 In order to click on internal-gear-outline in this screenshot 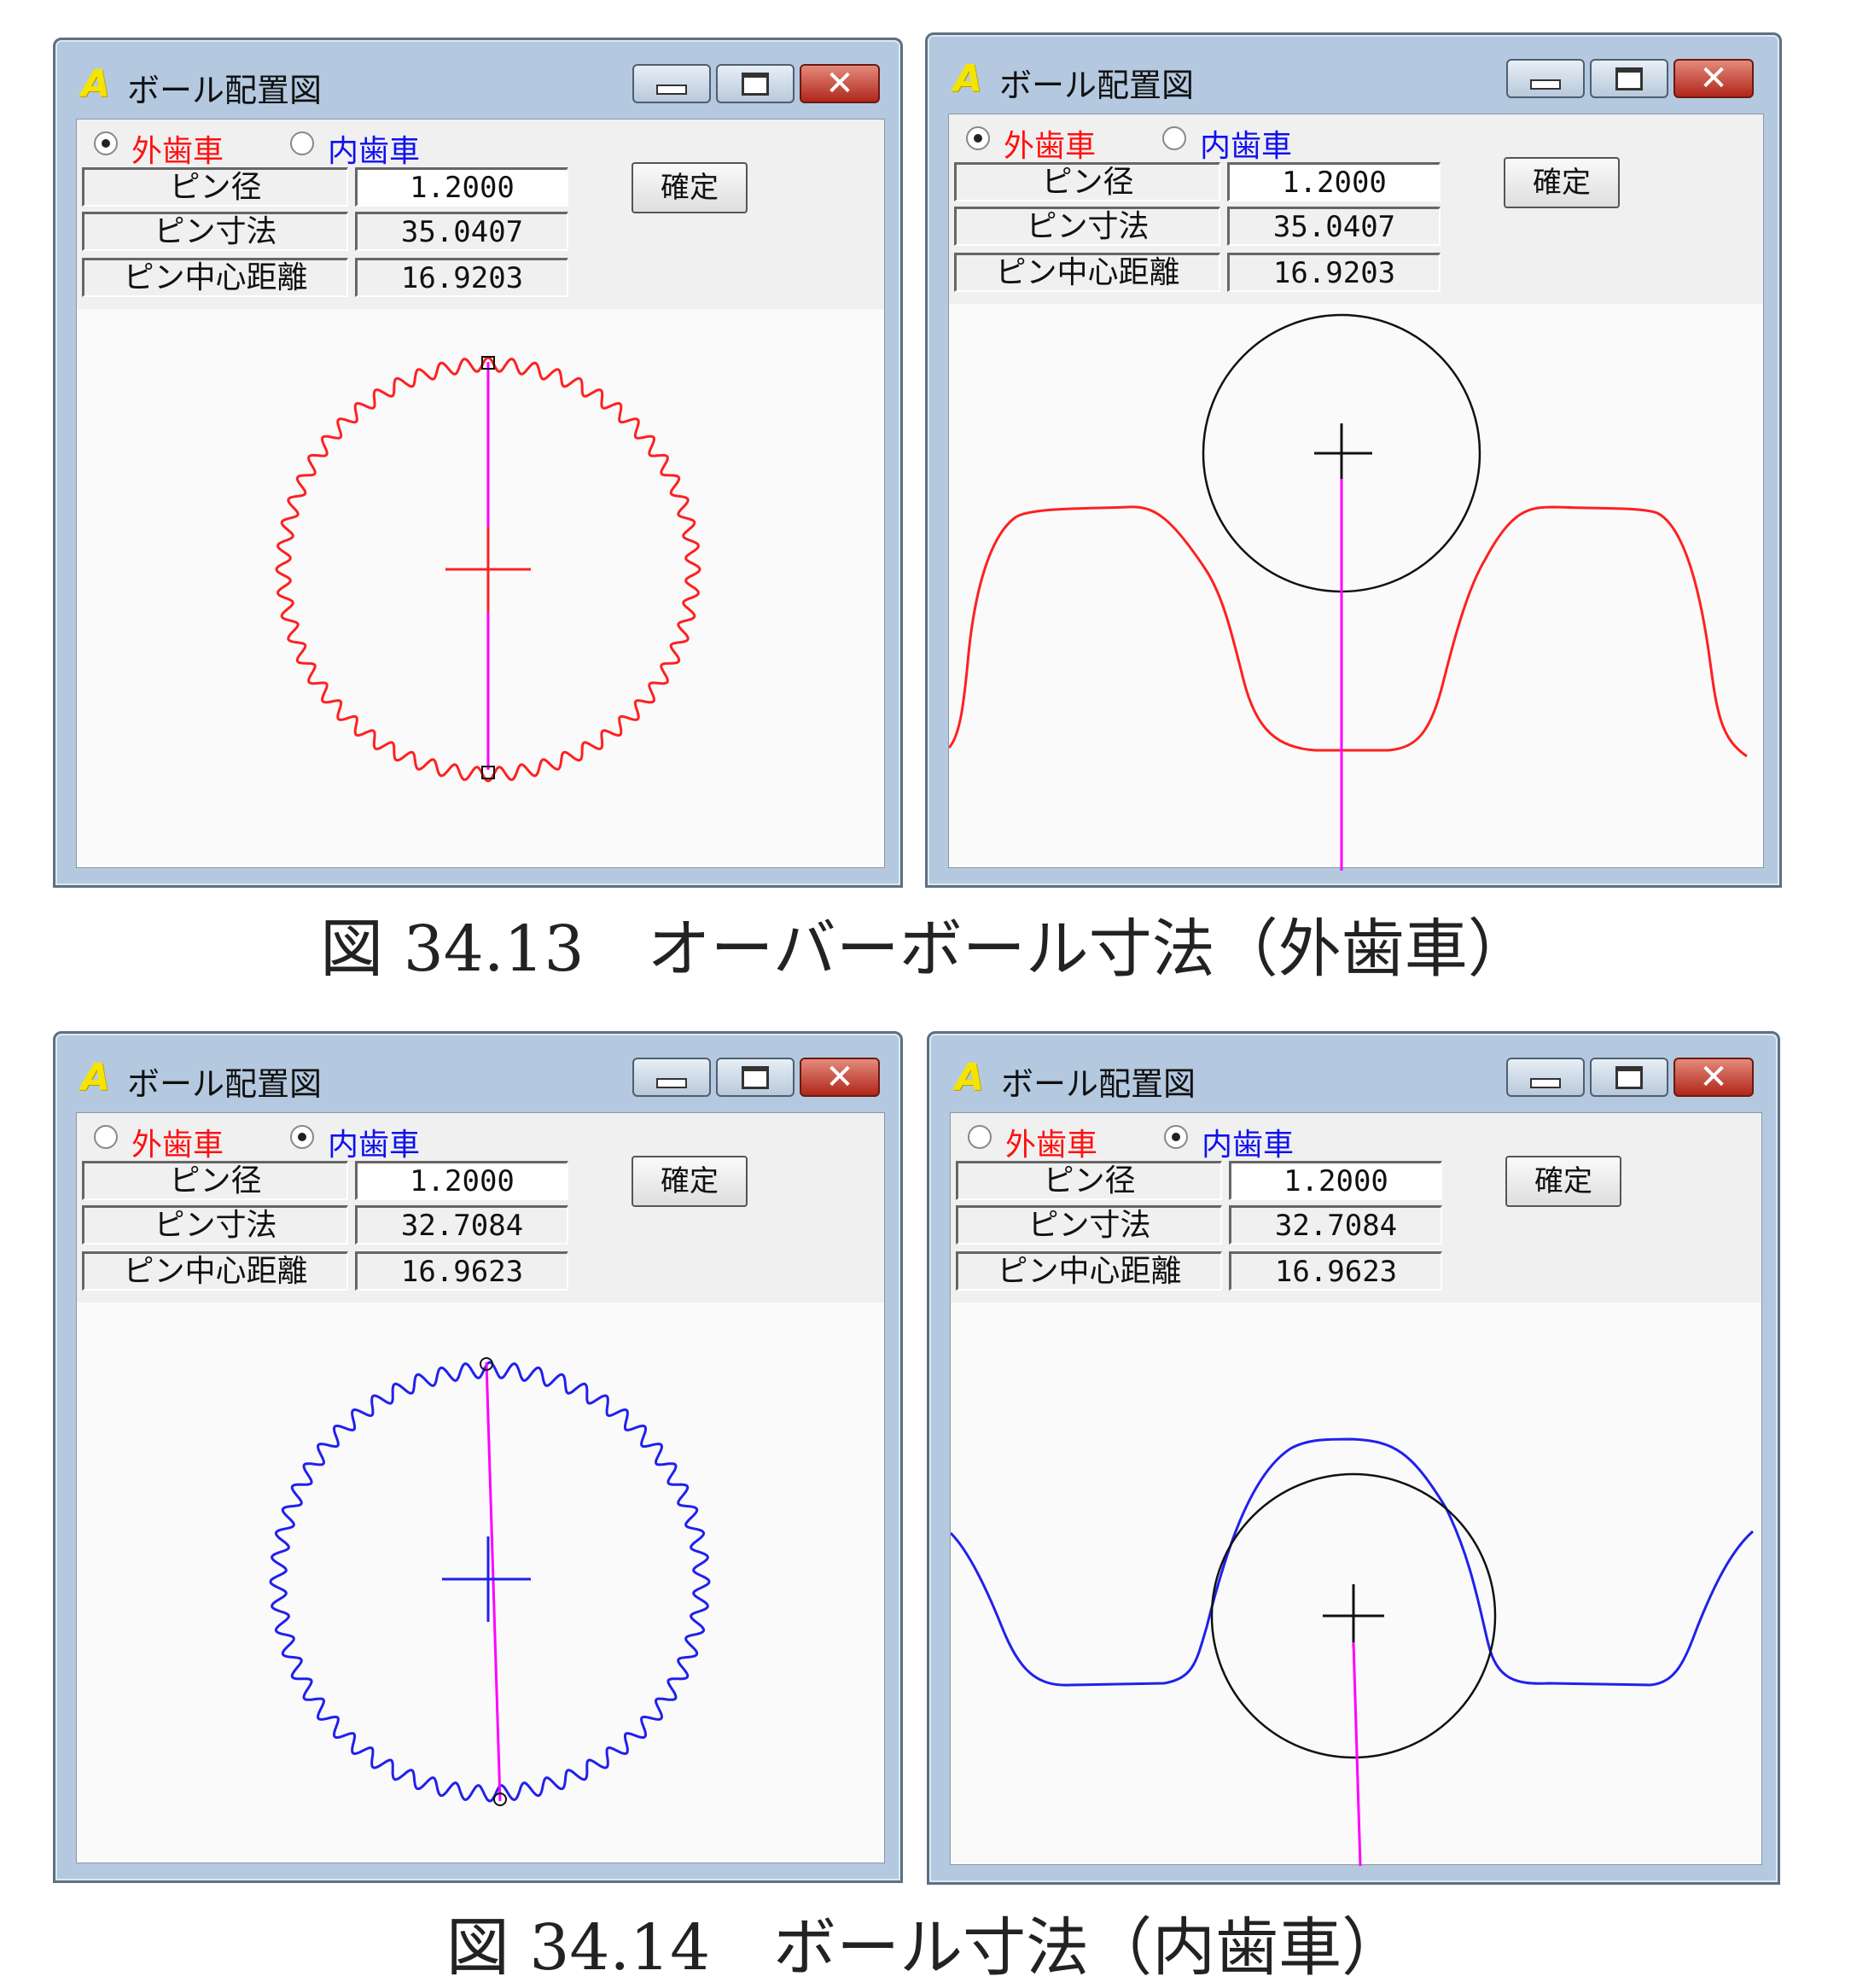, I will do `click(490, 1582)`.